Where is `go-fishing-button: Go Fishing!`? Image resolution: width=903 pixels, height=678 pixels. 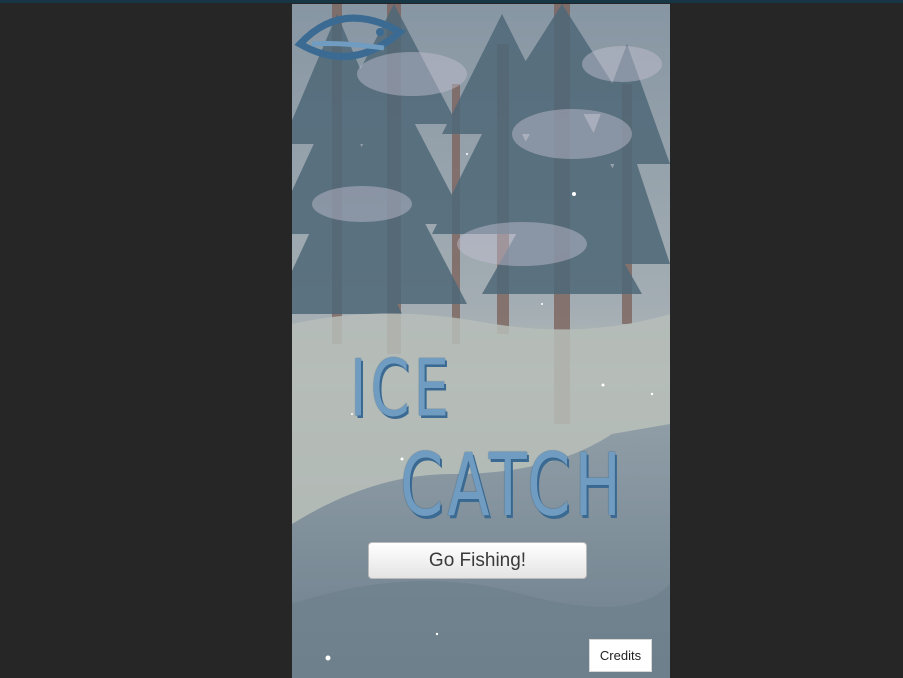
go-fishing-button: Go Fishing! is located at coordinates (477, 560).